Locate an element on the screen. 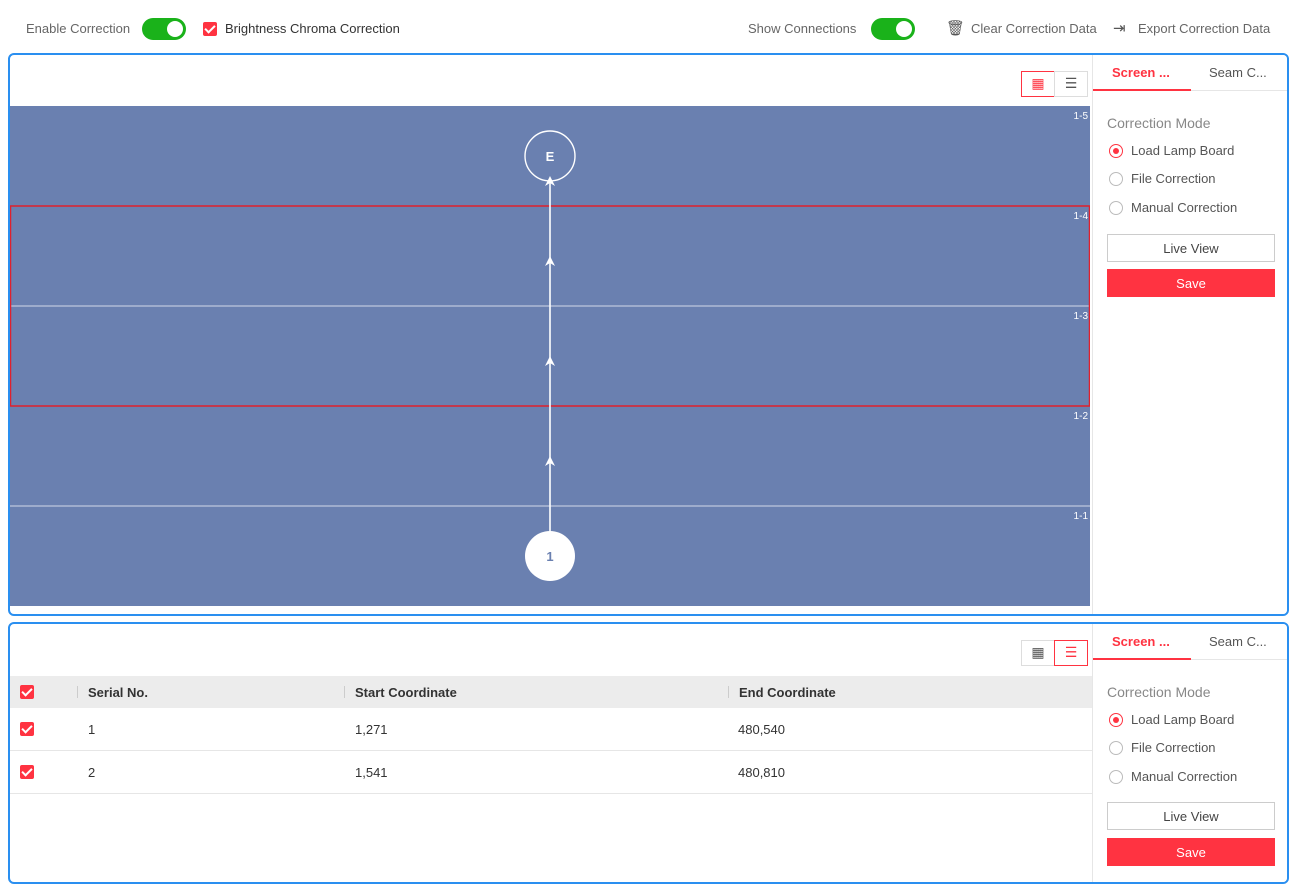  export-icon: ⇥ is located at coordinates (1119, 28).